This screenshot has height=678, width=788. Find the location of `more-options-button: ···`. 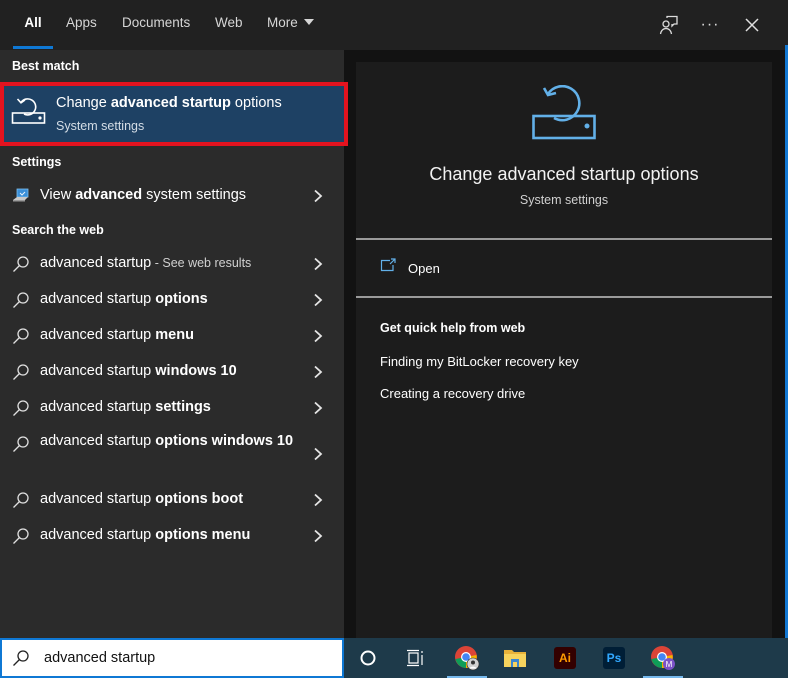

more-options-button: ··· is located at coordinates (710, 25).